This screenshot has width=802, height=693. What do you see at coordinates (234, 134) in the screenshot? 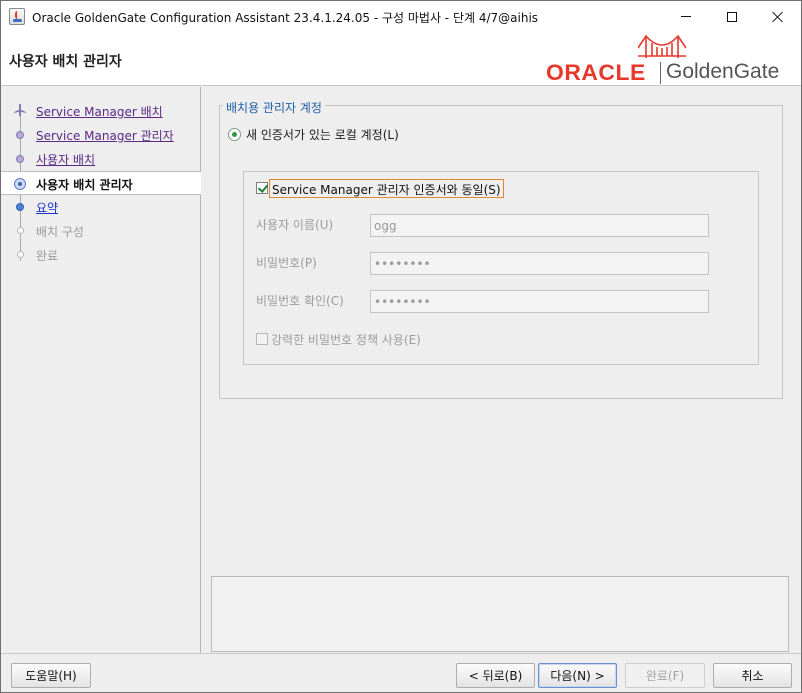
I see `local-account-radio` at bounding box center [234, 134].